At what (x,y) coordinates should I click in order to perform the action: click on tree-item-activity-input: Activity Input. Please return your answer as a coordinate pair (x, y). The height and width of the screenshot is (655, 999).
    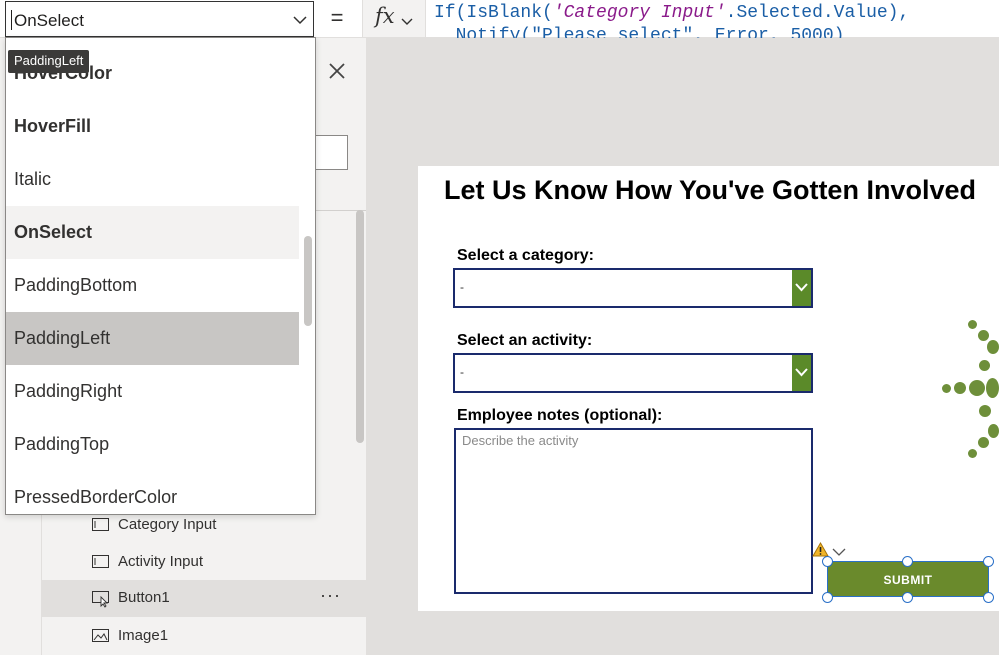
    Looking at the image, I should click on (204, 562).